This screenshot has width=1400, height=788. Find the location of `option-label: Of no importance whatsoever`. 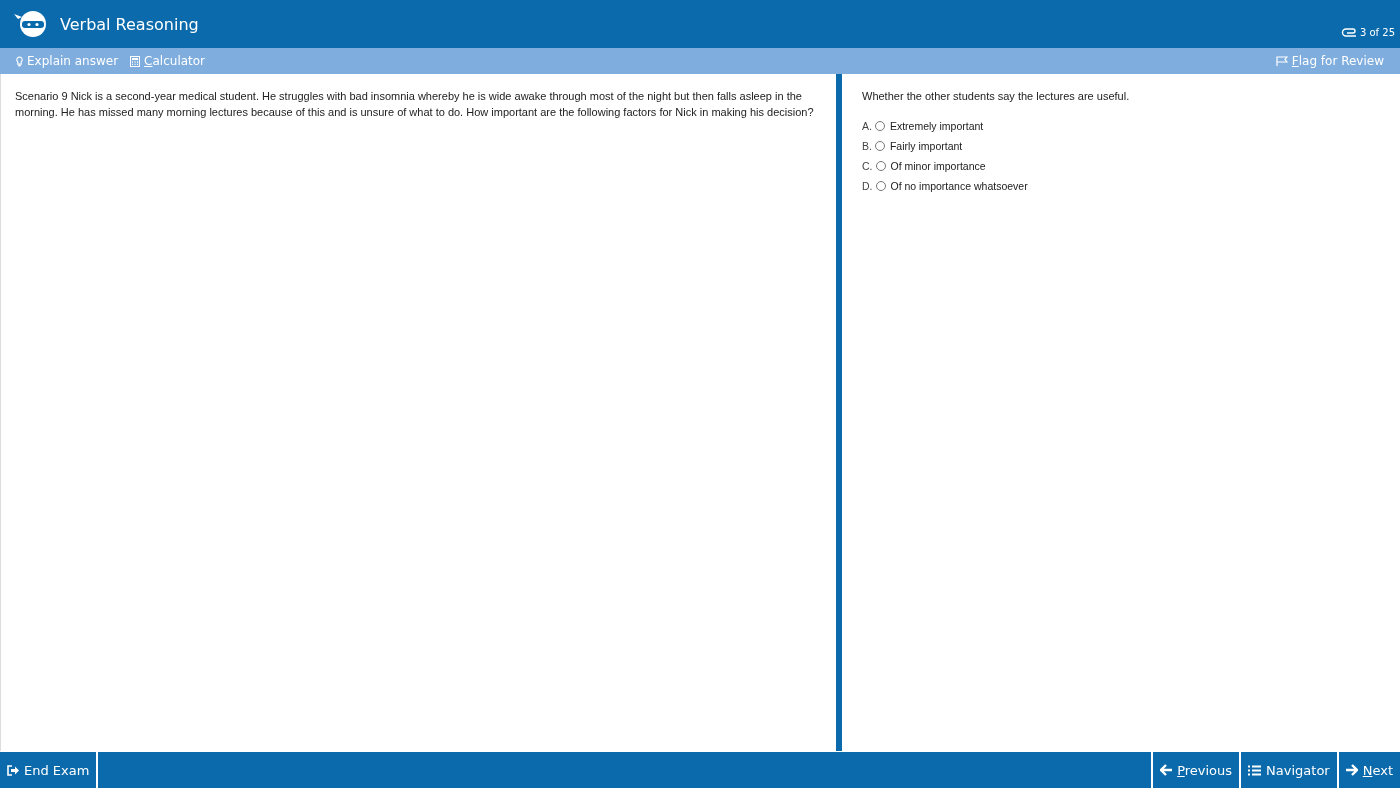

option-label: Of no importance whatsoever is located at coordinates (959, 186).